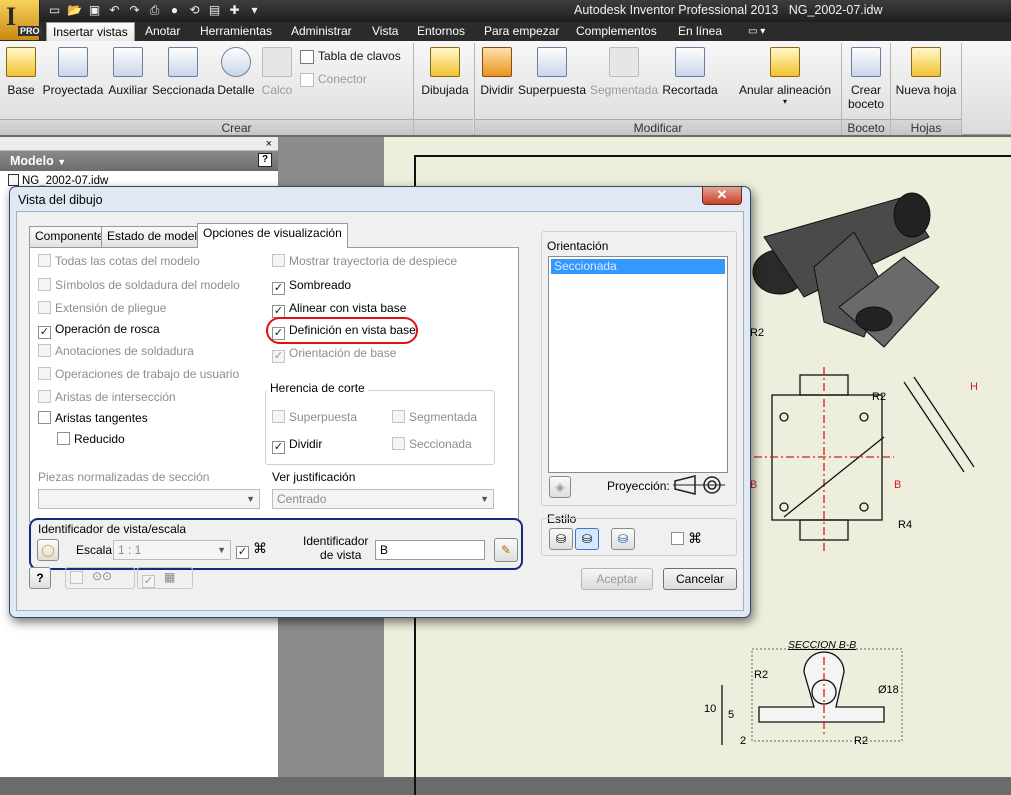  I want to click on tab-entornos: Entornos, so click(441, 31).